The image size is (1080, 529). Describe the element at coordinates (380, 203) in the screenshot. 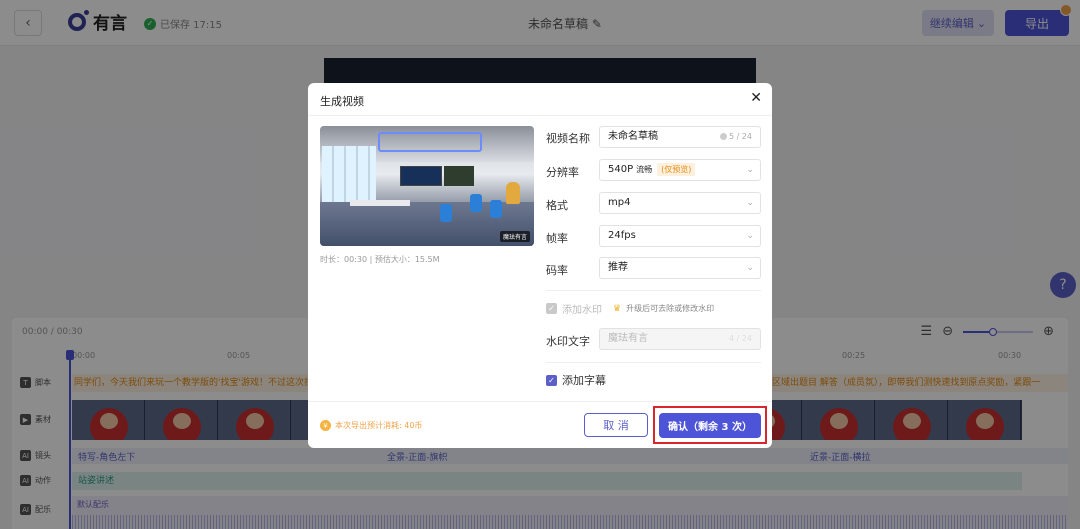

I see `thumbnail-desk` at that location.